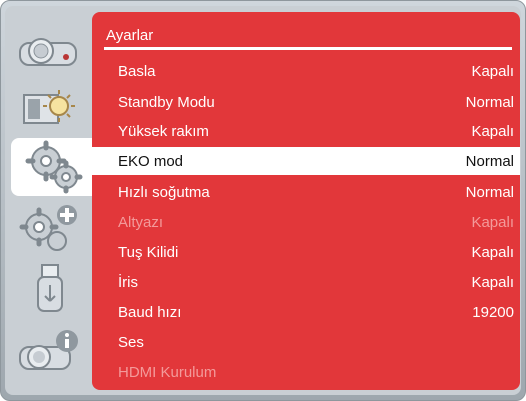 This screenshot has width=526, height=401. What do you see at coordinates (131, 342) in the screenshot?
I see `menu-row-label: Ses` at bounding box center [131, 342].